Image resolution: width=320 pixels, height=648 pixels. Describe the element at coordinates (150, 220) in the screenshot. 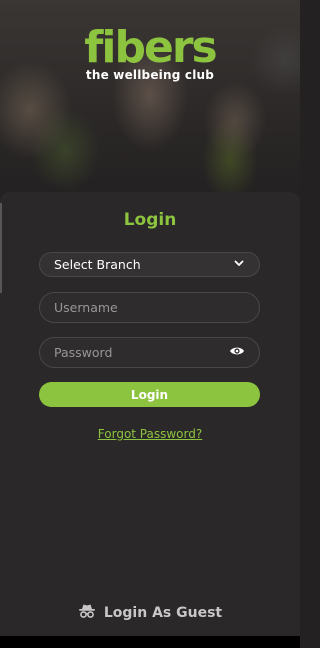

I see `login-title: Login` at that location.